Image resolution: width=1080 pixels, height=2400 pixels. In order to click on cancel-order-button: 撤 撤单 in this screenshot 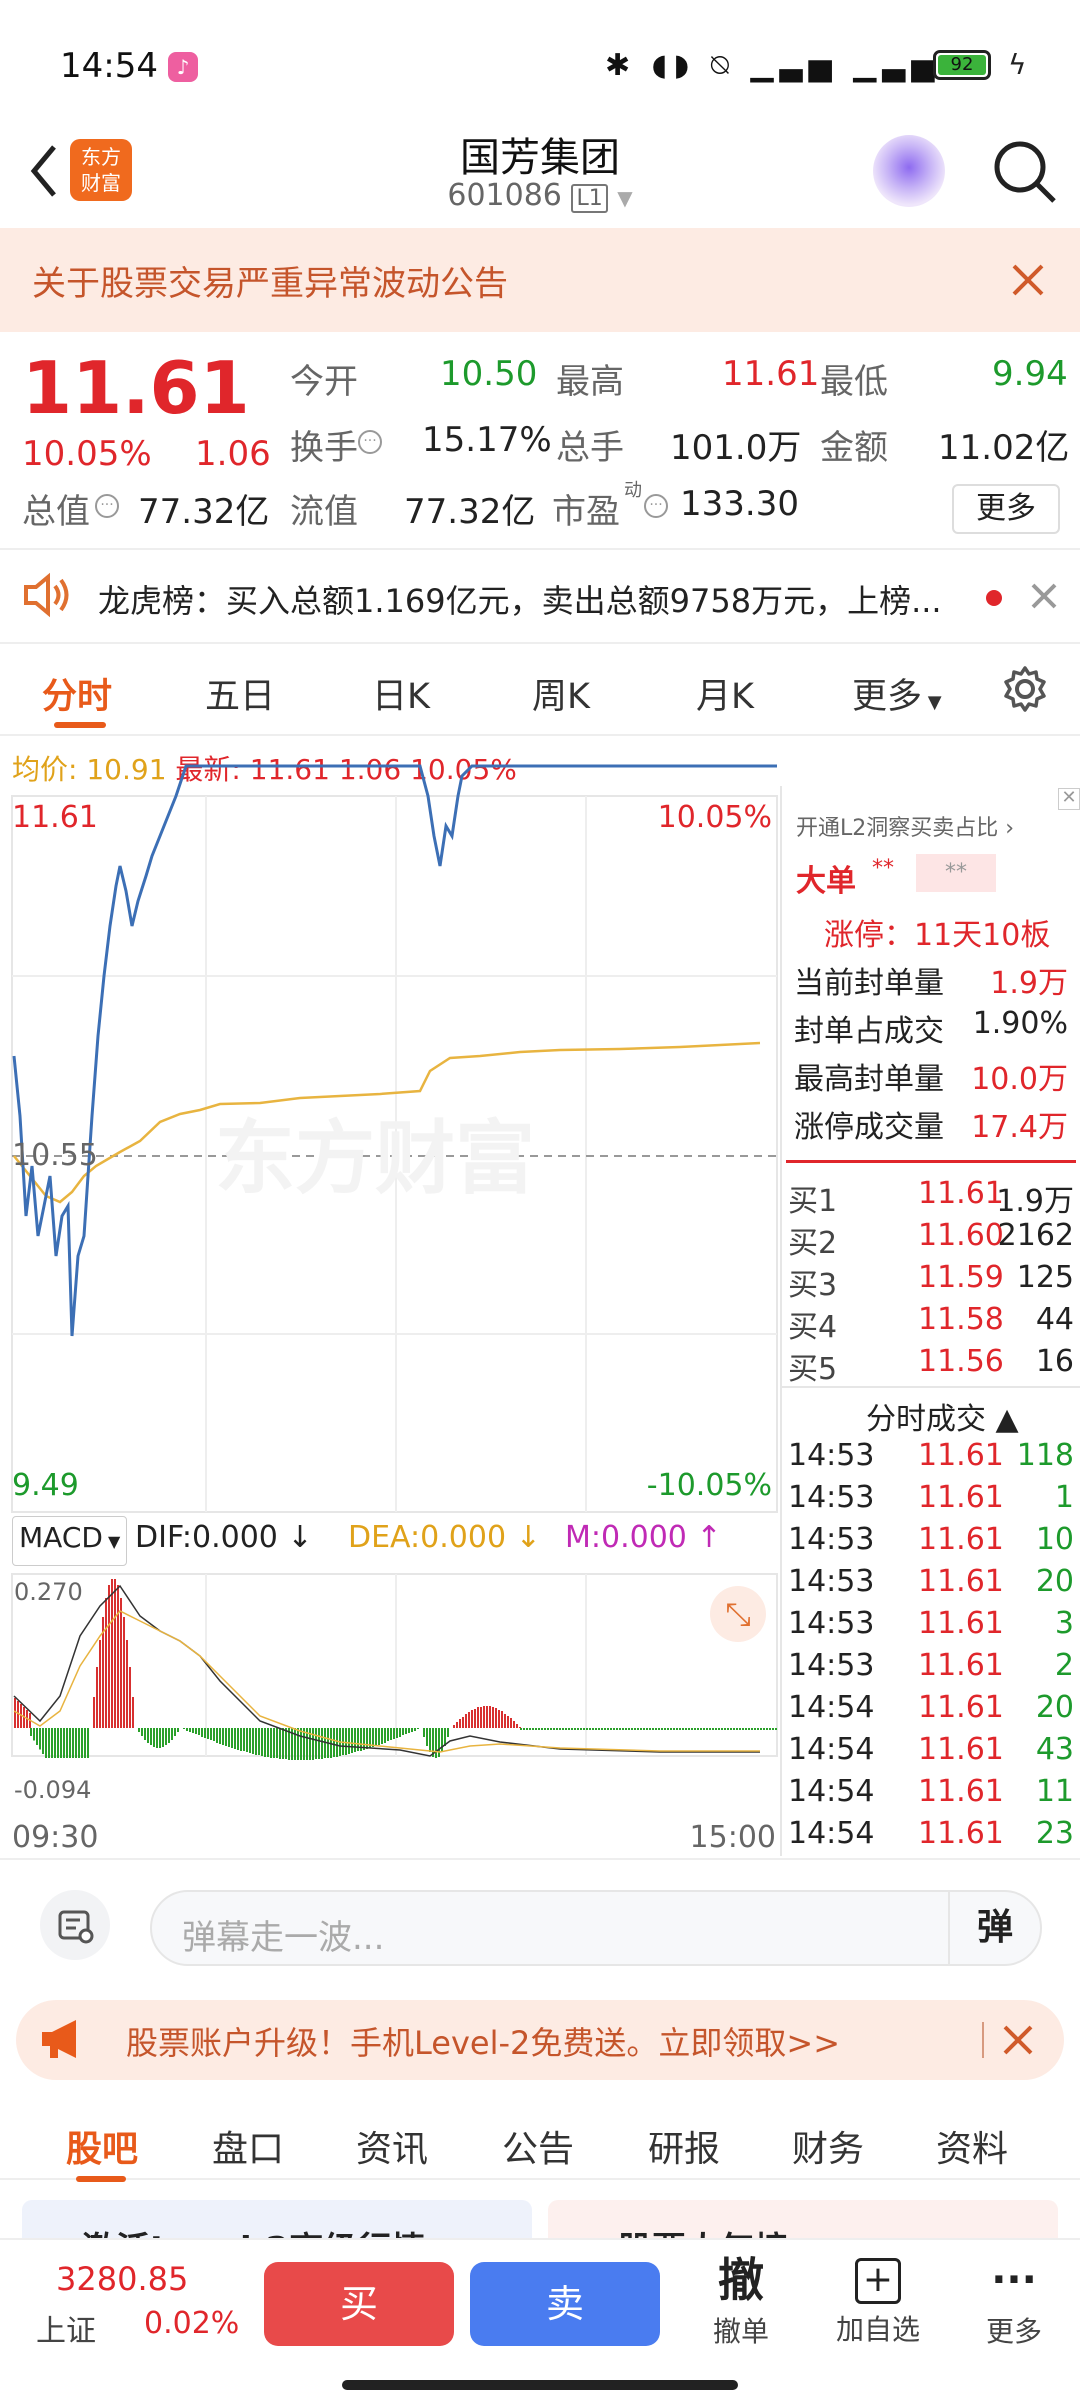, I will do `click(741, 2310)`.